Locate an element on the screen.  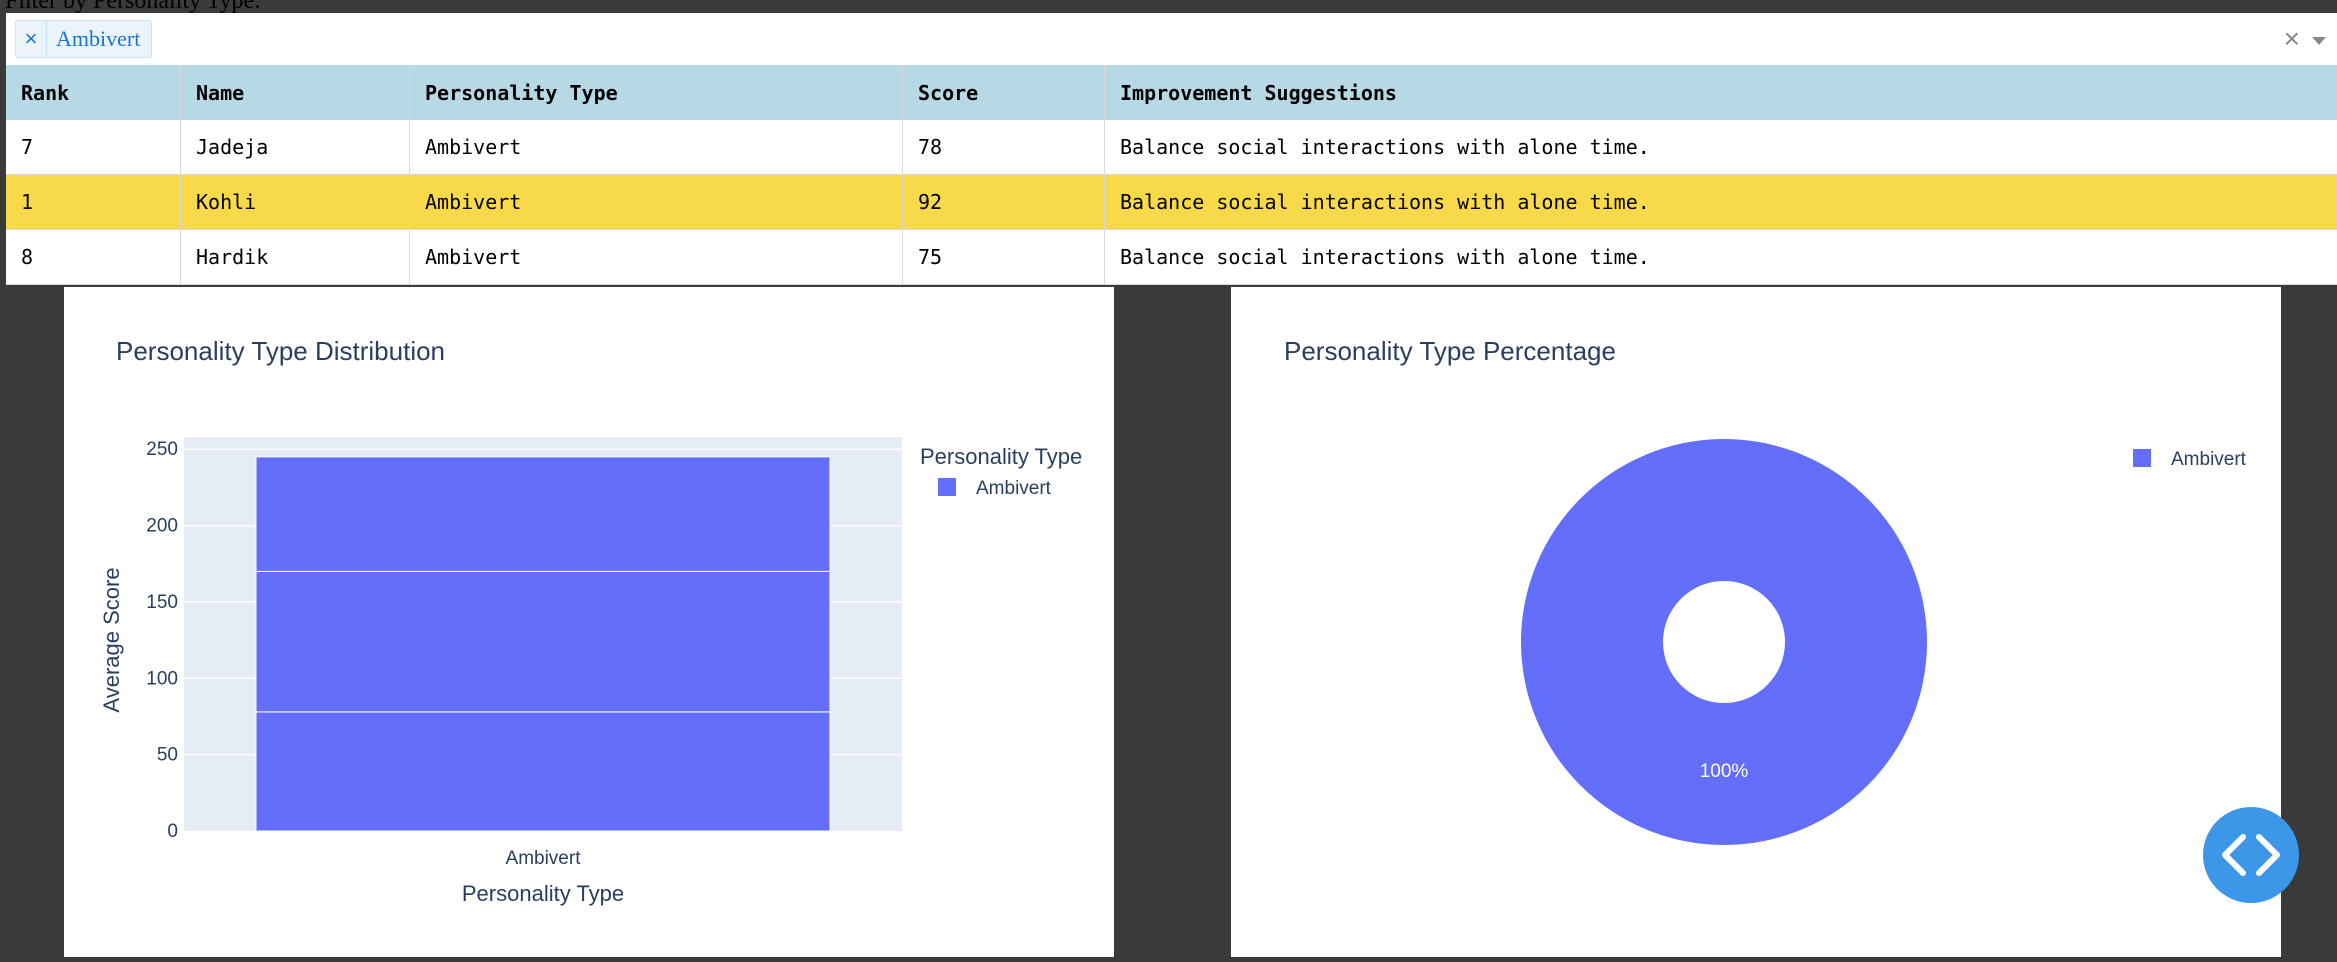
code-icon is located at coordinates (2251, 855).